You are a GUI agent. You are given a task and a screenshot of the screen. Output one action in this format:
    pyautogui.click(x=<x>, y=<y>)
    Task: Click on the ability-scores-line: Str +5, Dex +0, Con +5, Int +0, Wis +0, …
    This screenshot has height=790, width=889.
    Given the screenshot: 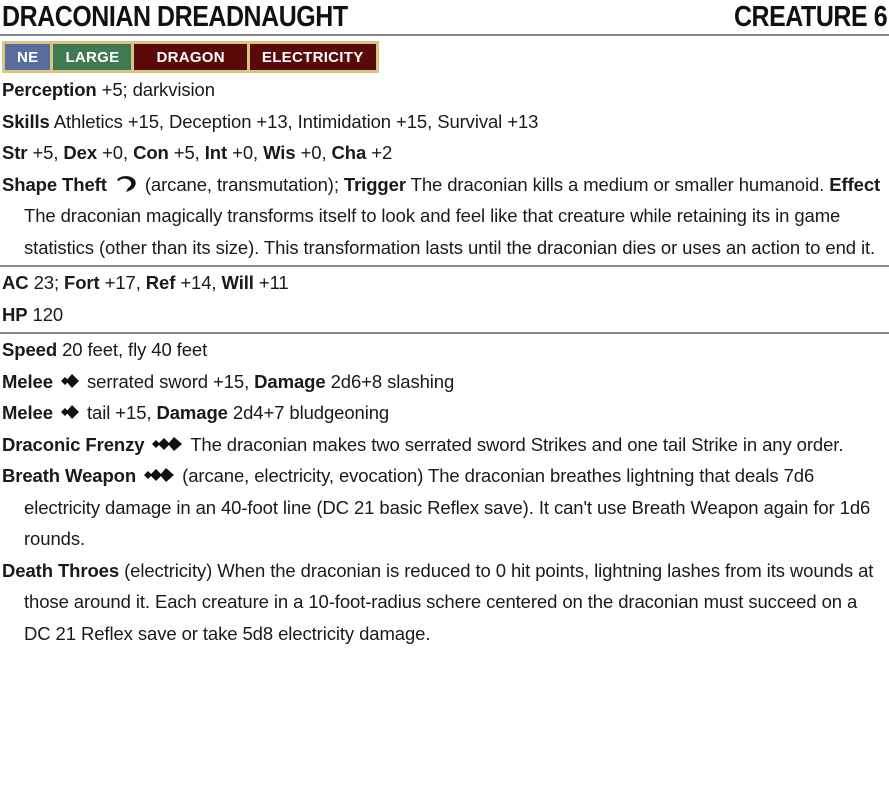 What is the action you would take?
    pyautogui.click(x=444, y=153)
    